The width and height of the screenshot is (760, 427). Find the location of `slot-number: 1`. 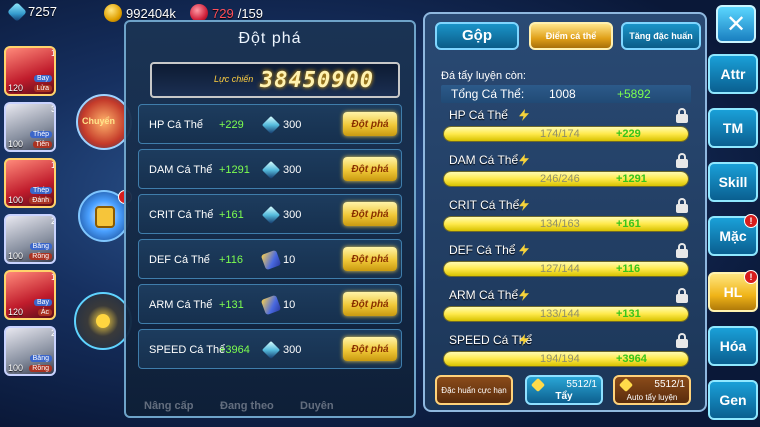

slot-number: 1 is located at coordinates (53, 165).